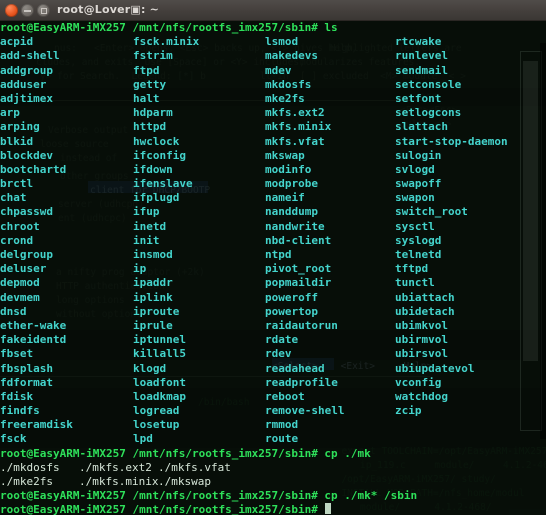 This screenshot has height=515, width=546. Describe the element at coordinates (26, 481) in the screenshot. I see `completion-entry: ./mke2fs` at that location.